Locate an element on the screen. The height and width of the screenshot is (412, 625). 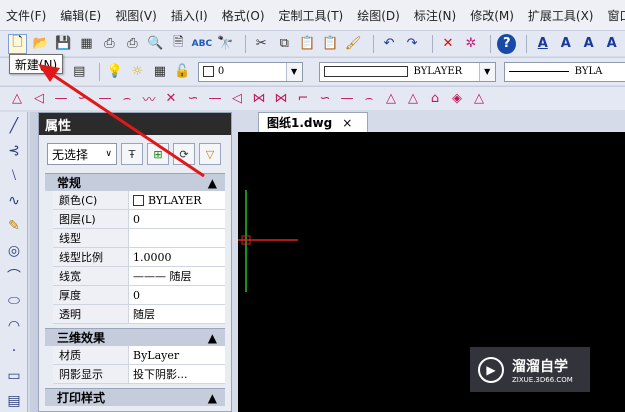
ellipse-icon: ⬭ is located at coordinates (14, 301).